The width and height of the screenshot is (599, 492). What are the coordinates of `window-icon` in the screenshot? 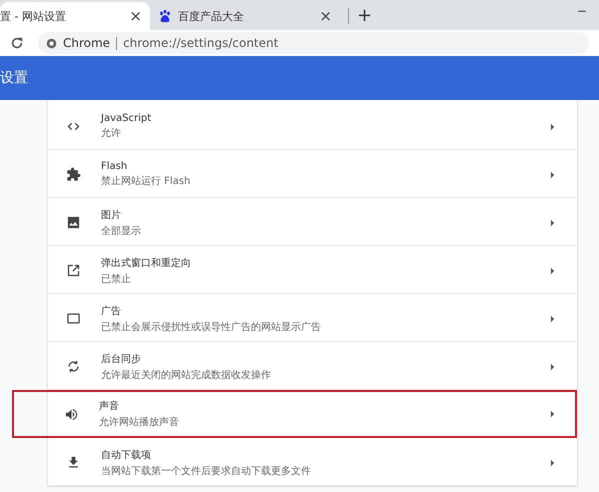 It's located at (73, 318).